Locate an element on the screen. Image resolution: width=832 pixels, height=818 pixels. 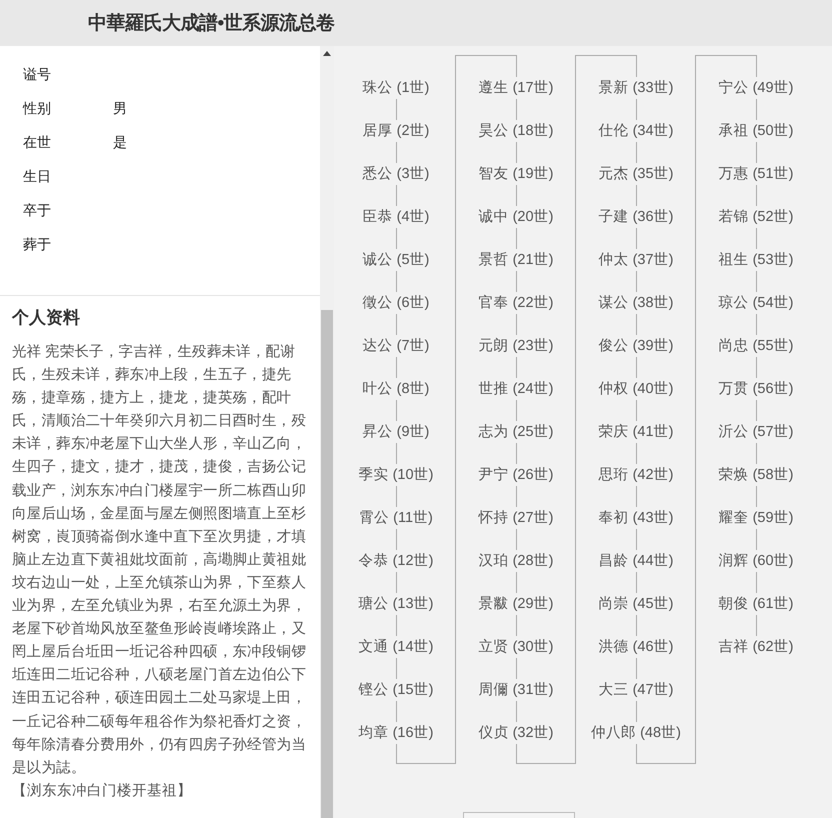
field-label: 卒于 is located at coordinates (37, 211).